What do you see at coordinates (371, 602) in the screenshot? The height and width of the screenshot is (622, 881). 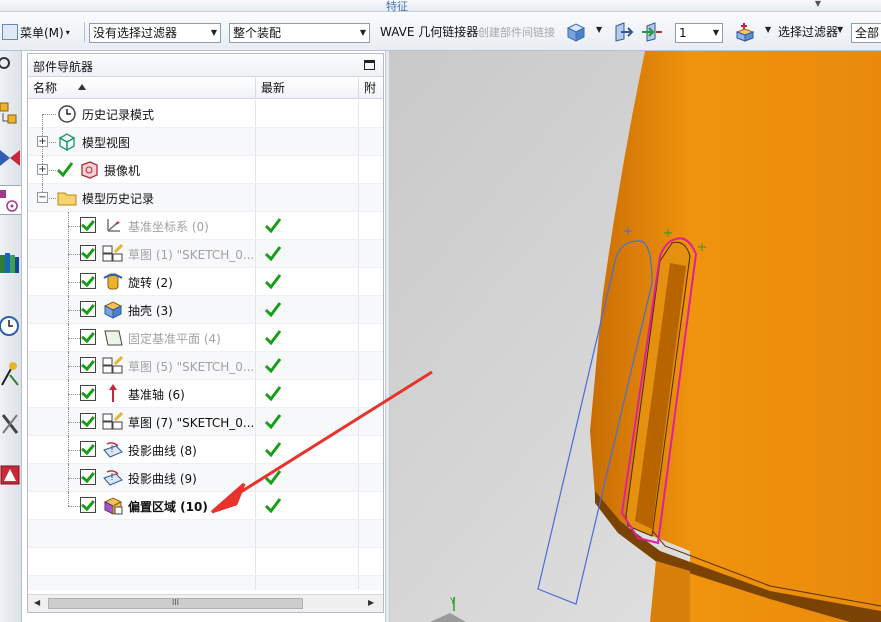 I see `scroll-right-icon: ▶` at bounding box center [371, 602].